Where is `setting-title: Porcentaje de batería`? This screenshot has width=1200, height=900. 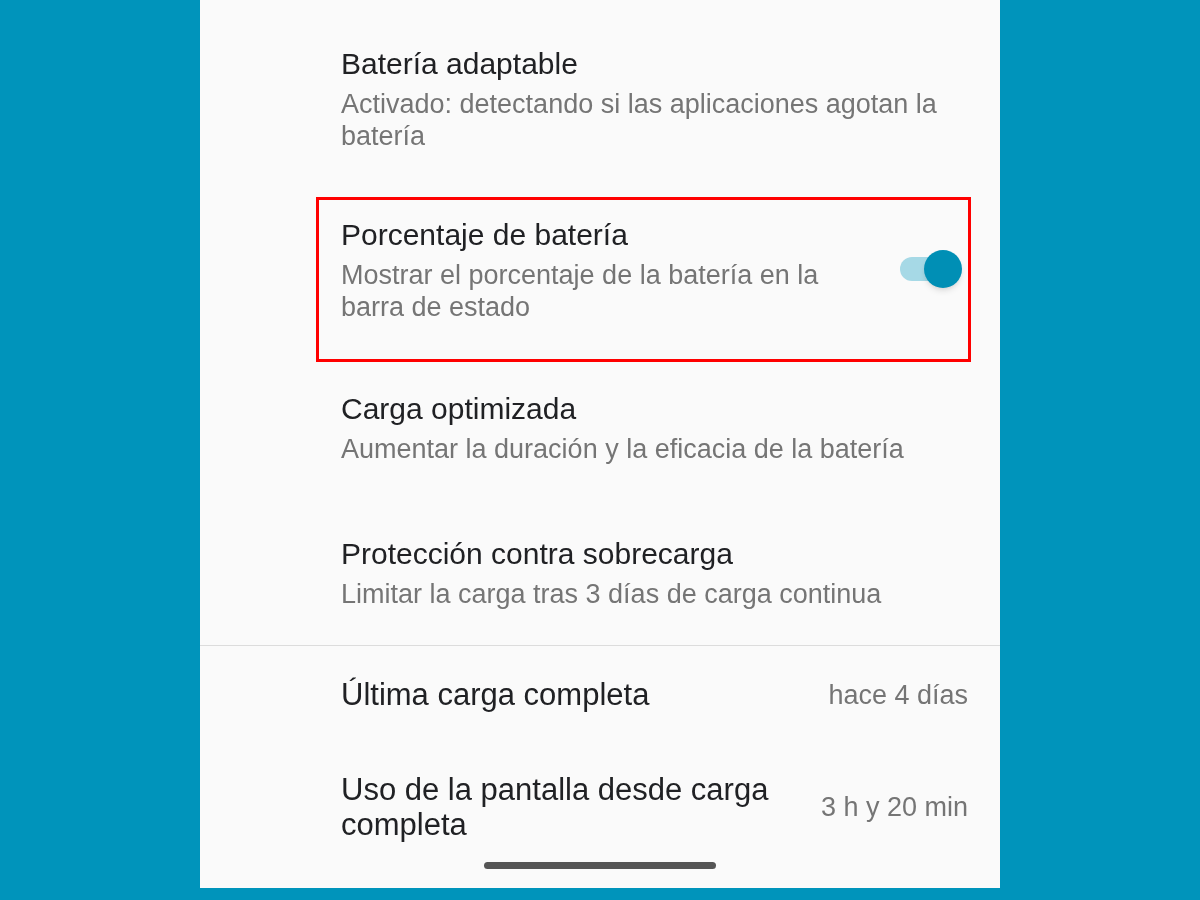
setting-title: Porcentaje de batería is located at coordinates (601, 235).